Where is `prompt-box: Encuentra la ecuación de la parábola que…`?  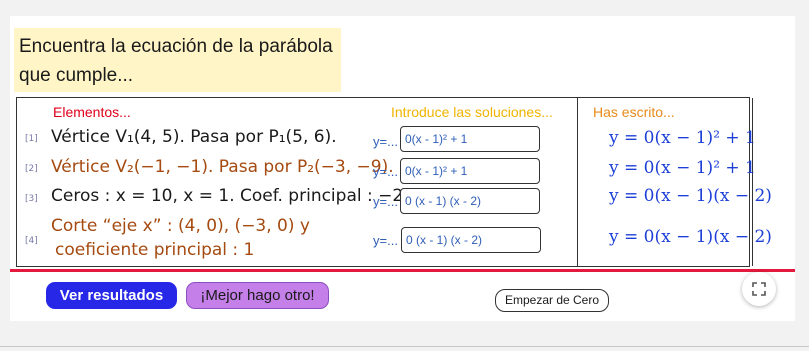 prompt-box: Encuentra la ecuación de la parábola que… is located at coordinates (177, 60).